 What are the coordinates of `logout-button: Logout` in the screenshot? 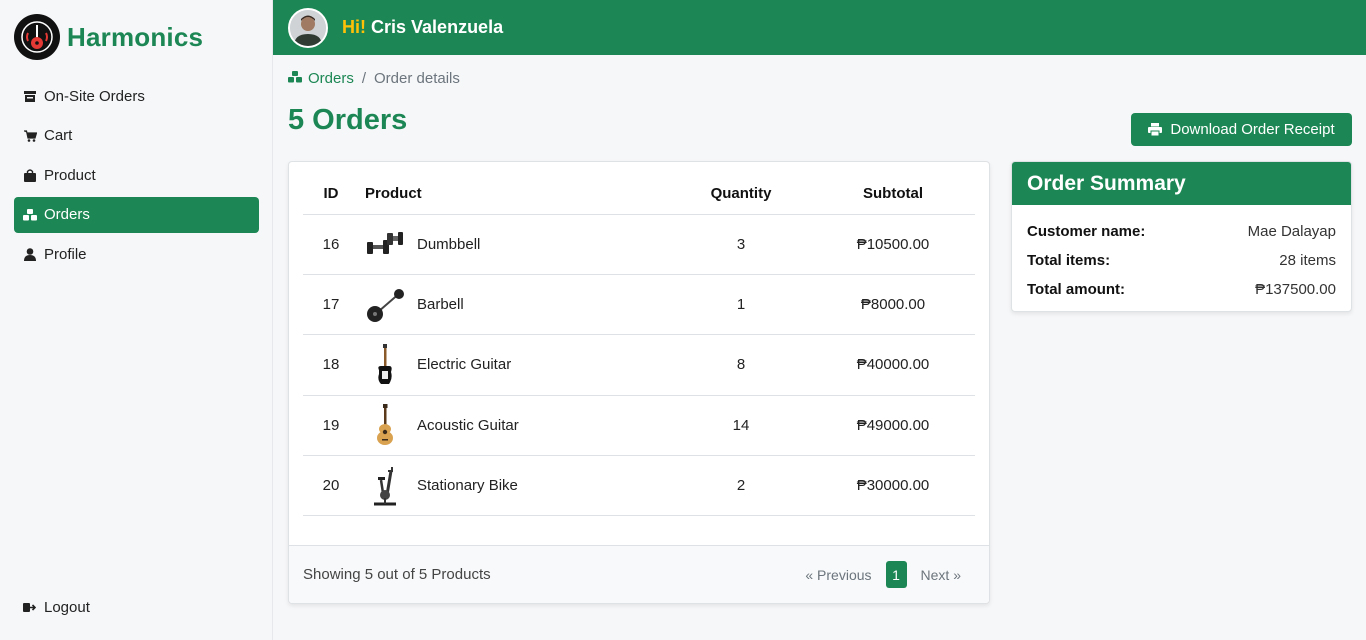 It's located at (56, 607).